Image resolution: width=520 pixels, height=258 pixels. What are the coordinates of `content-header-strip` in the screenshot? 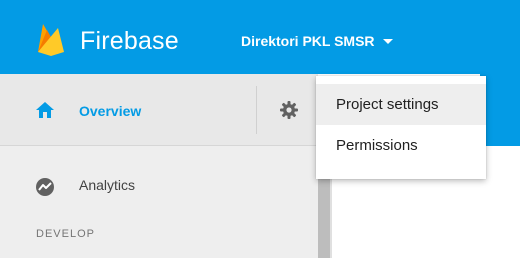 It's located at (500, 110).